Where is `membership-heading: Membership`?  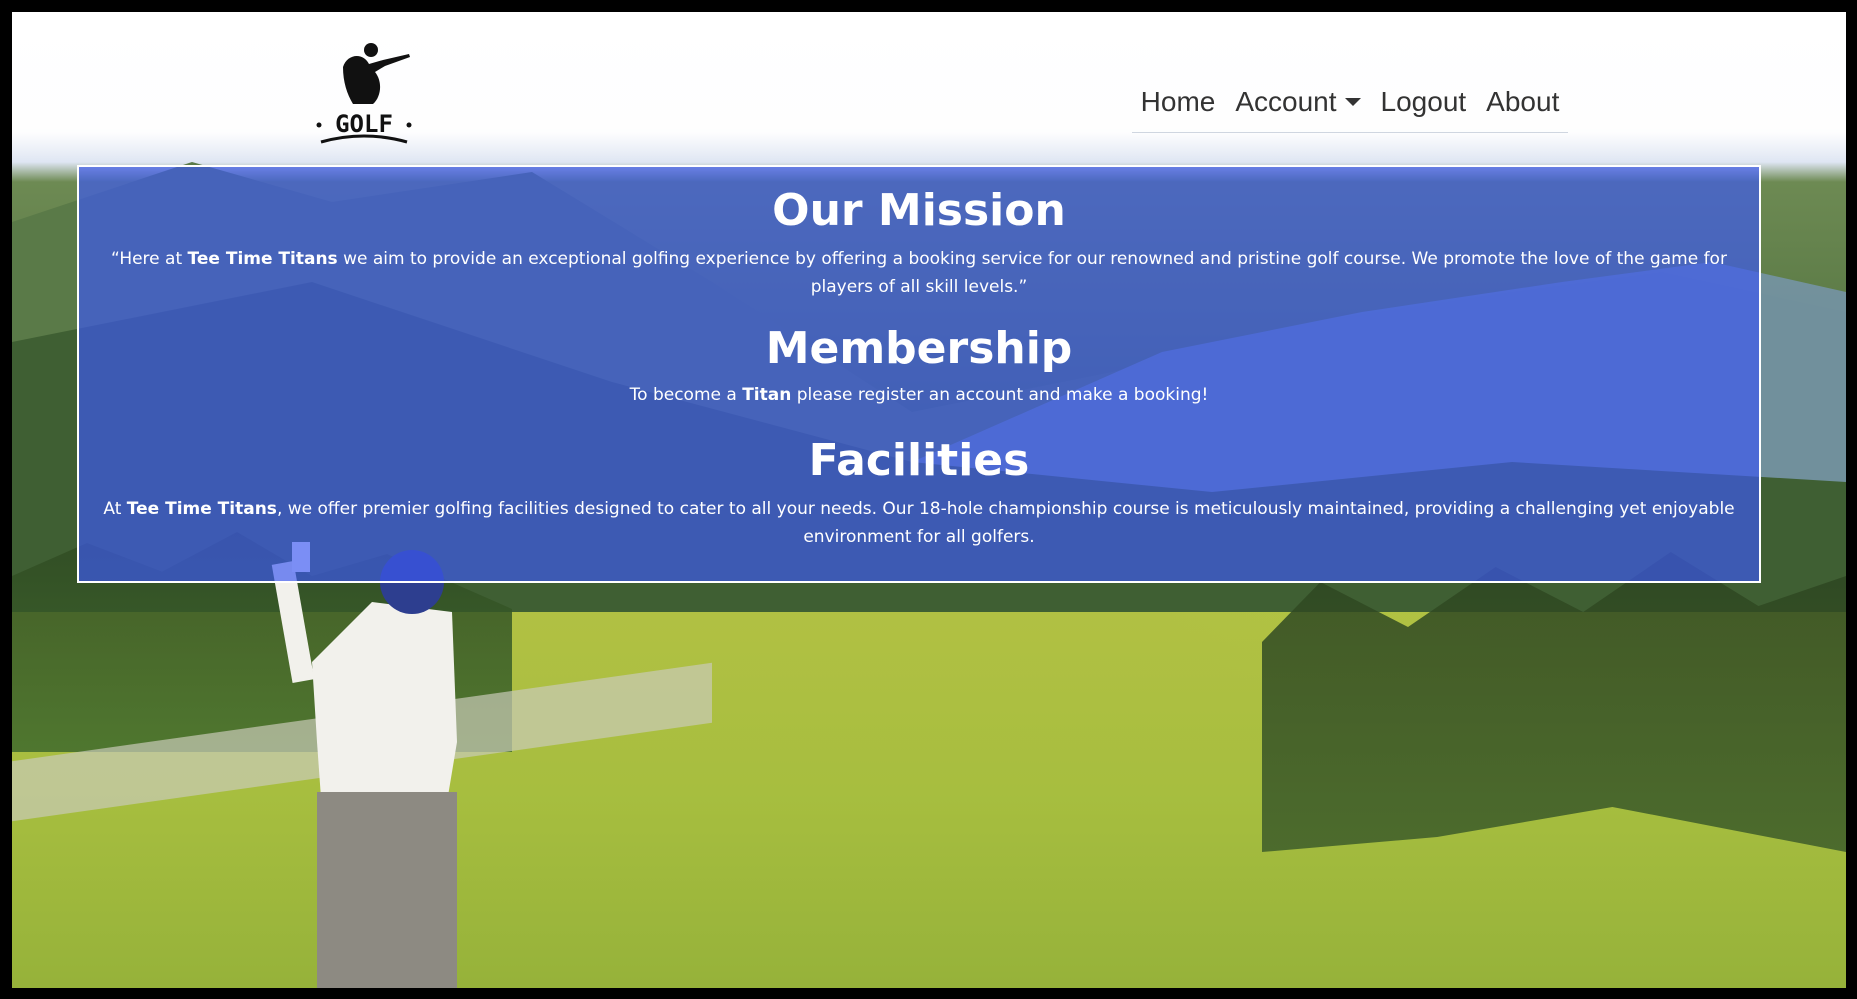 membership-heading: Membership is located at coordinates (919, 348).